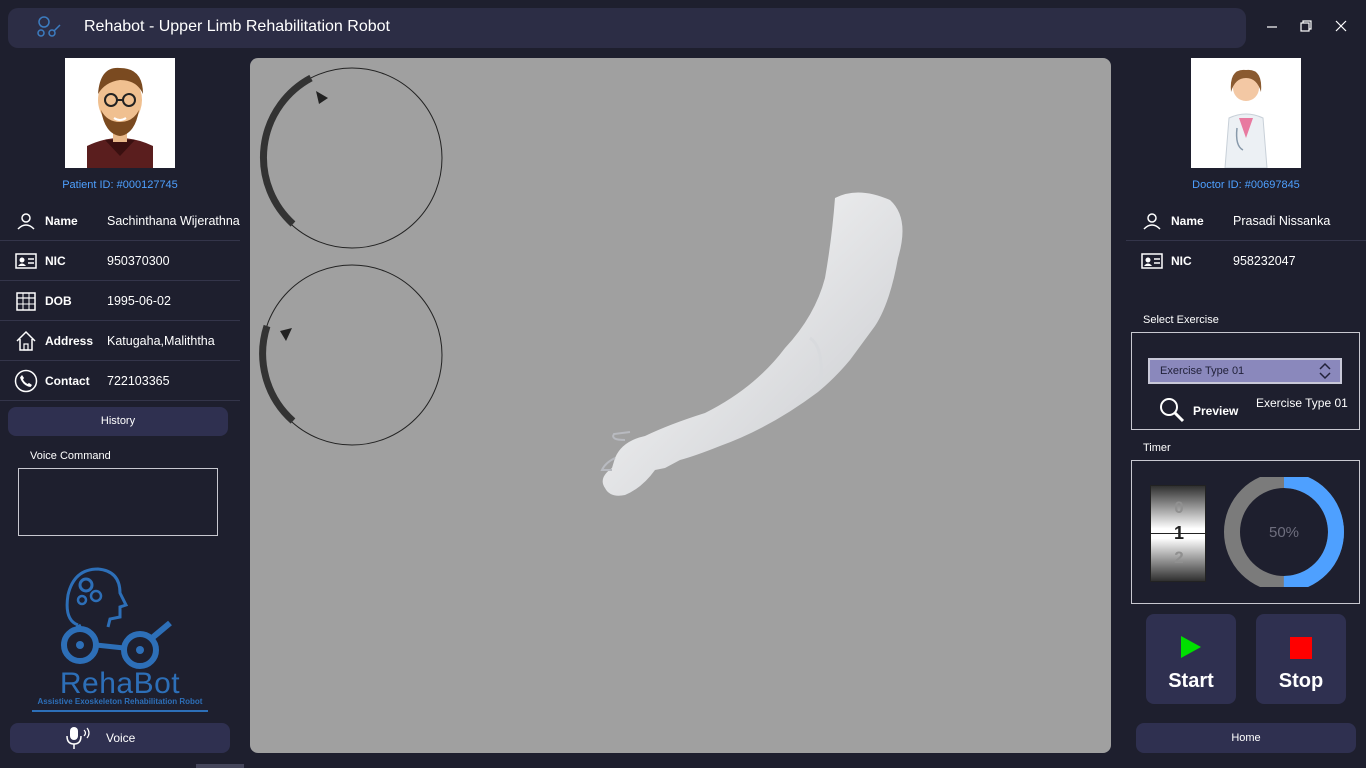 The height and width of the screenshot is (768, 1366). I want to click on preview-button: Preview, so click(1203, 410).